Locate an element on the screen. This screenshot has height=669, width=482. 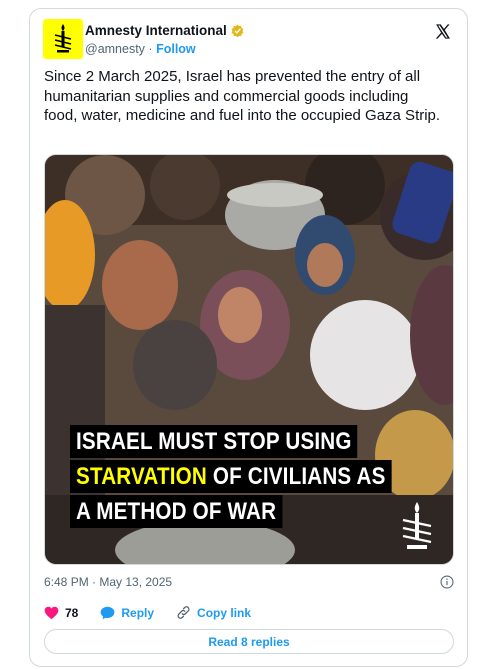
banner-line-2: STARVATION OF CIVILIANS AS is located at coordinates (231, 476).